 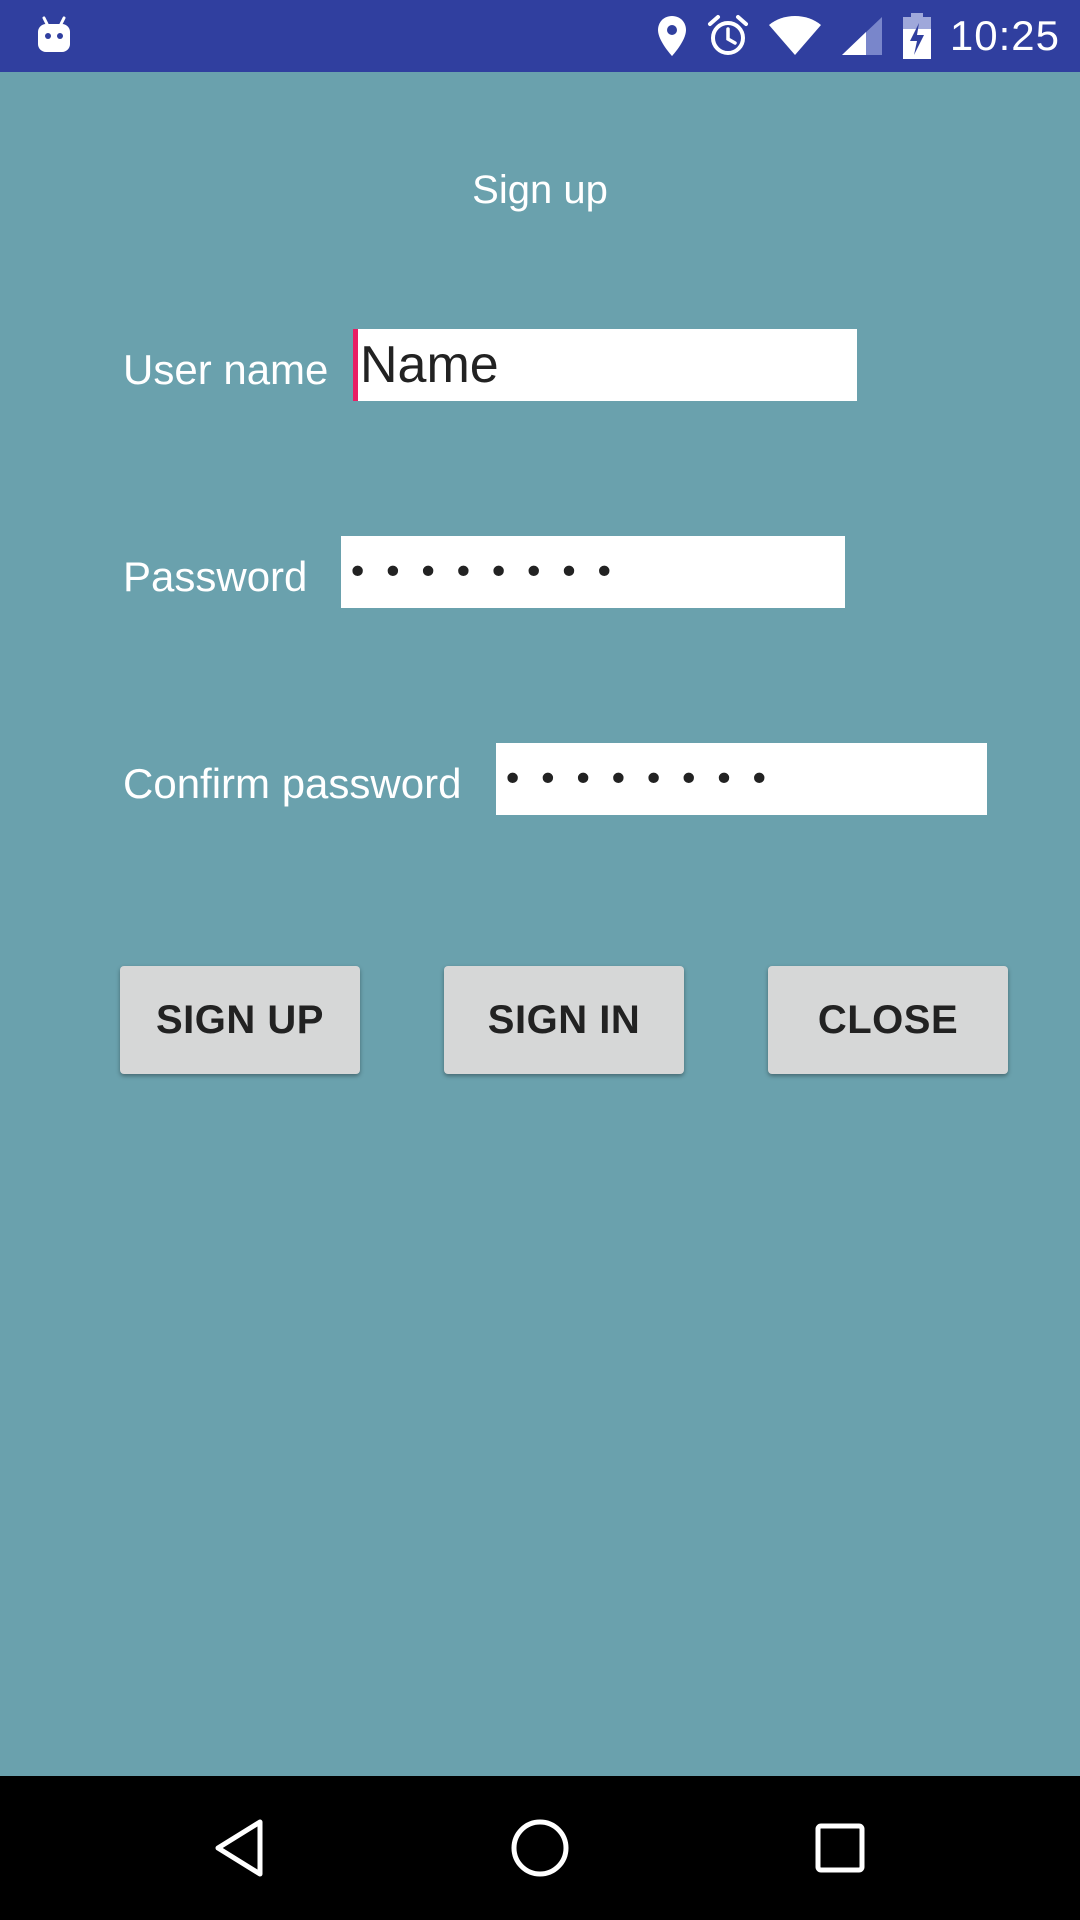 What do you see at coordinates (540, 36) in the screenshot?
I see `status-bar: 10:25` at bounding box center [540, 36].